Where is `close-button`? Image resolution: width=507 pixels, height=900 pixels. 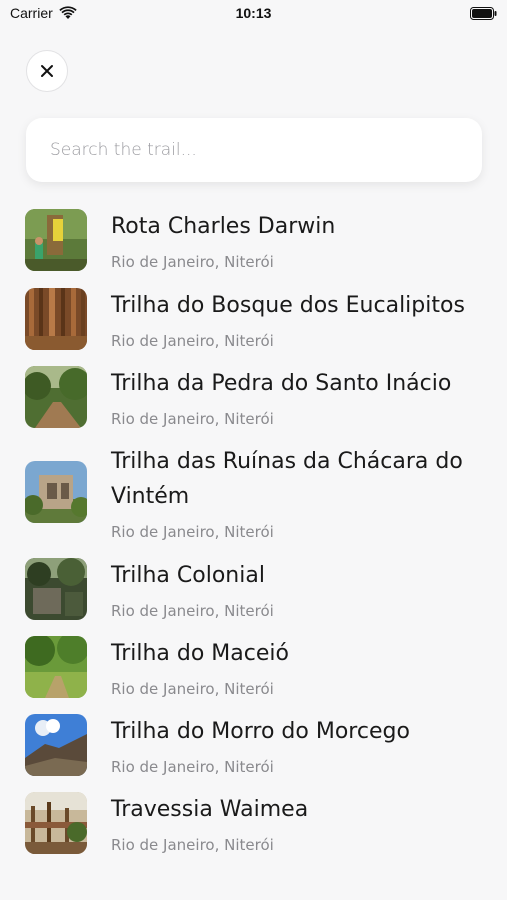 close-button is located at coordinates (47, 71).